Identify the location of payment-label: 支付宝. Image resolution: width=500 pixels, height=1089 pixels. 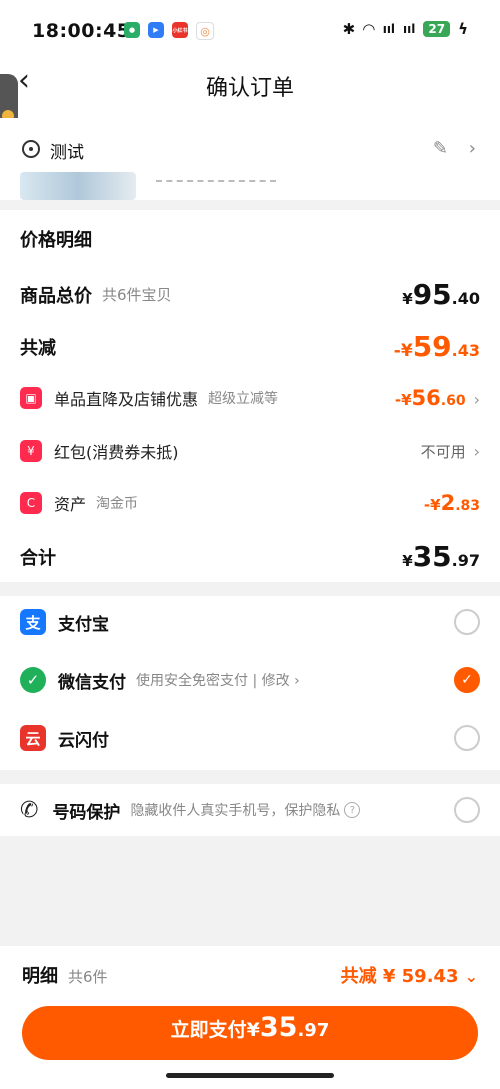
(83, 624).